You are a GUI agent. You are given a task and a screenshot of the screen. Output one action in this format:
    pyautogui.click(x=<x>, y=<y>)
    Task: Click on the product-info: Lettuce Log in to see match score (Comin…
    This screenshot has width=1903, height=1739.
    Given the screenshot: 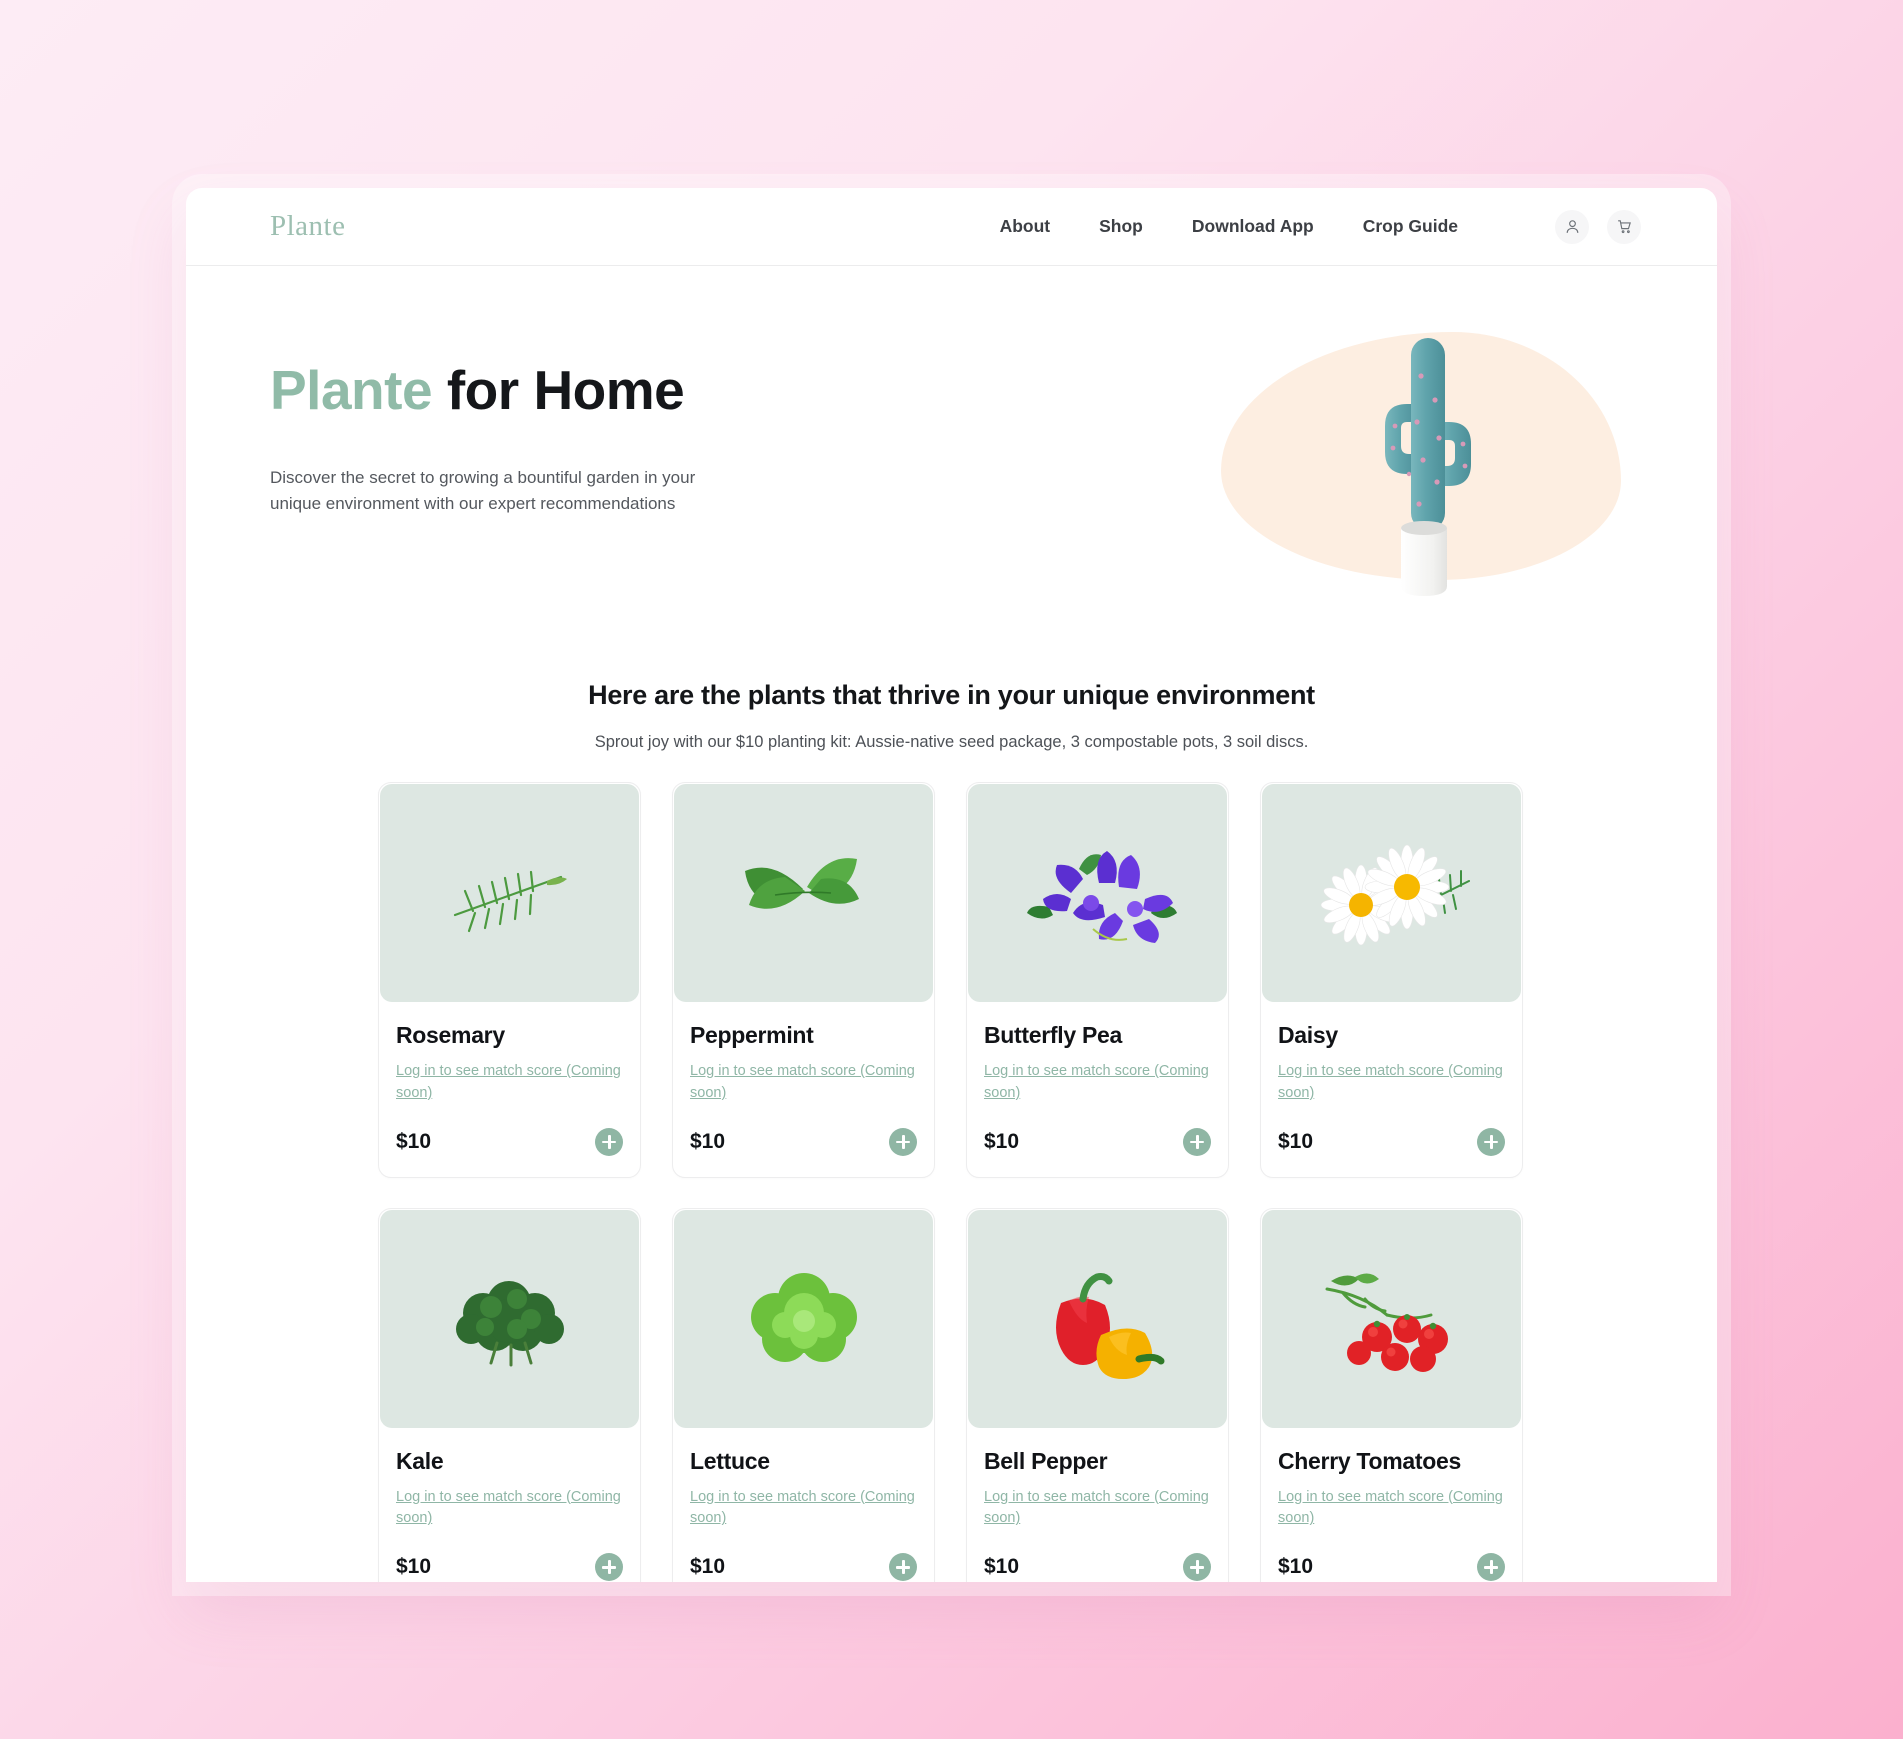 What is the action you would take?
    pyautogui.click(x=803, y=1506)
    